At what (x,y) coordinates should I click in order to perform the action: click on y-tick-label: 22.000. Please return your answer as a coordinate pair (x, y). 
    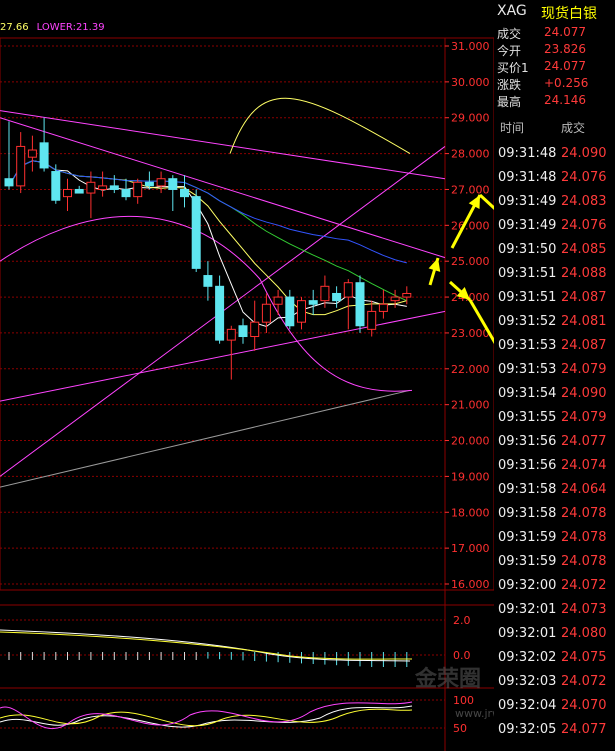
    Looking at the image, I should click on (470, 369).